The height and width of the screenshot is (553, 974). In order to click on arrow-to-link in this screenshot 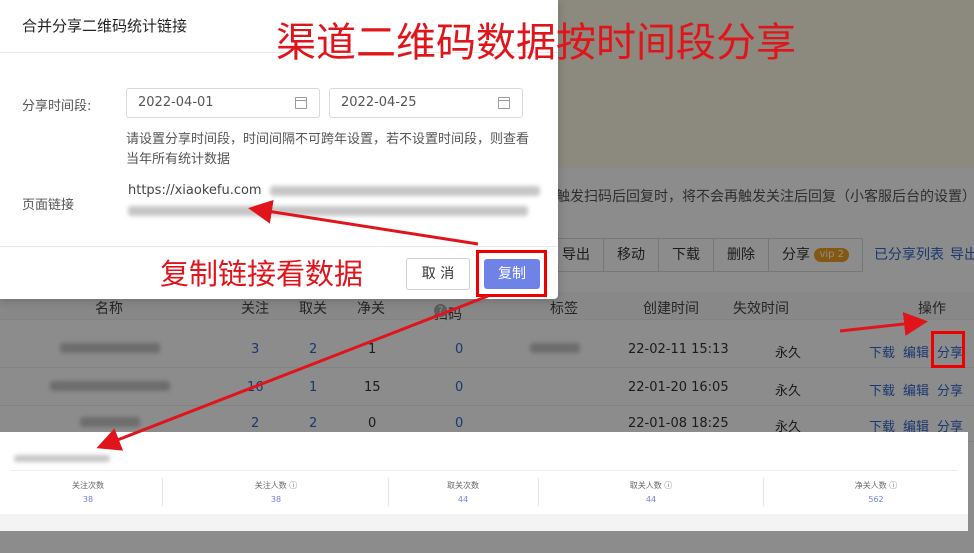, I will do `click(363, 222)`.